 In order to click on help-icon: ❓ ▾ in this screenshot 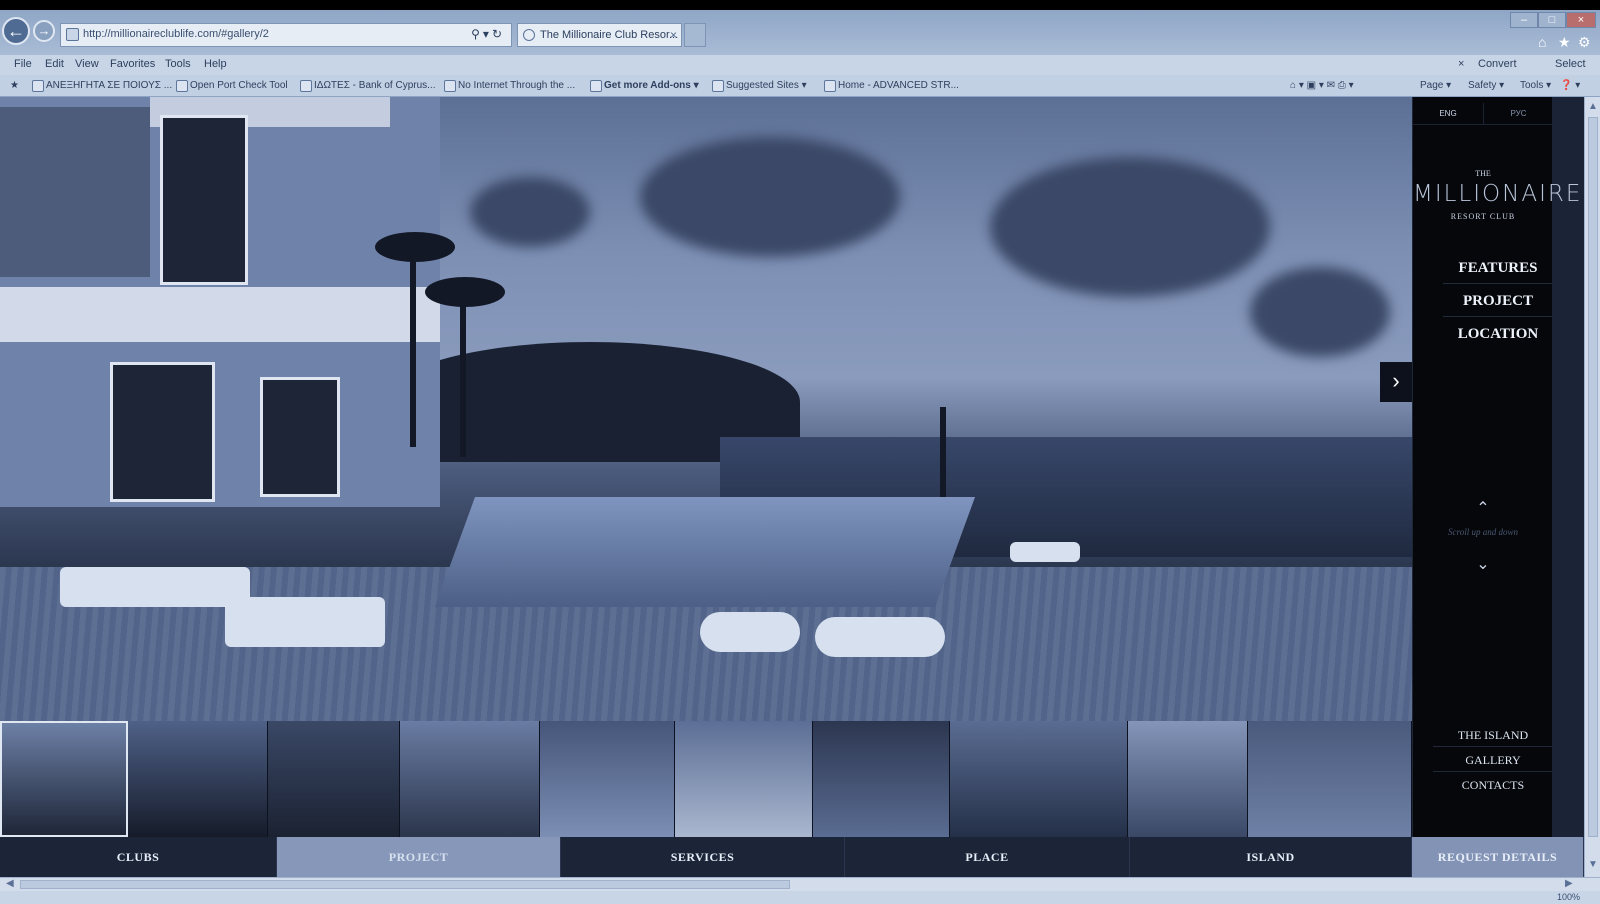, I will do `click(1570, 85)`.